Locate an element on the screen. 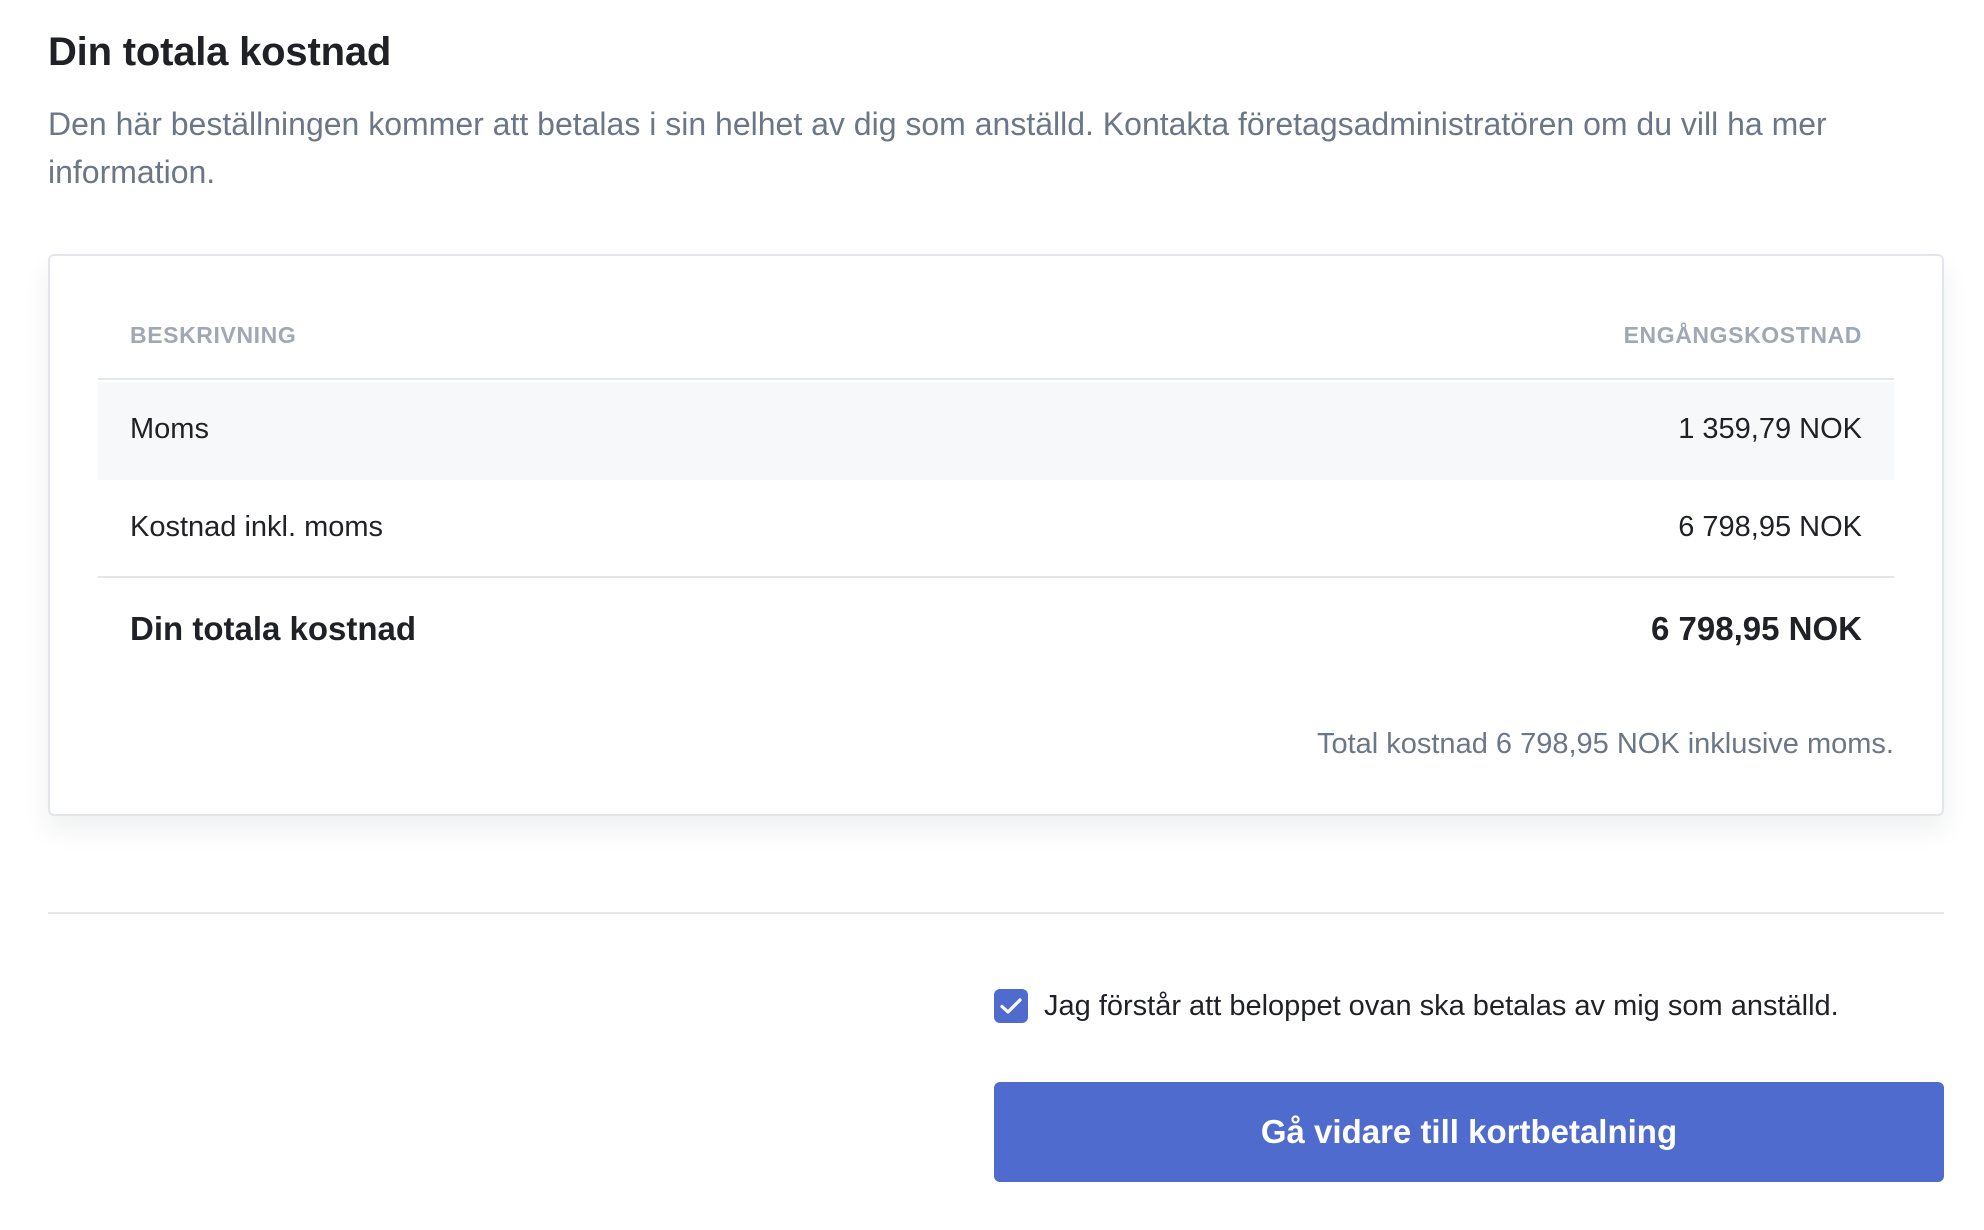 This screenshot has width=1984, height=1230. total-value: 6 798,95 NOK is located at coordinates (1756, 628).